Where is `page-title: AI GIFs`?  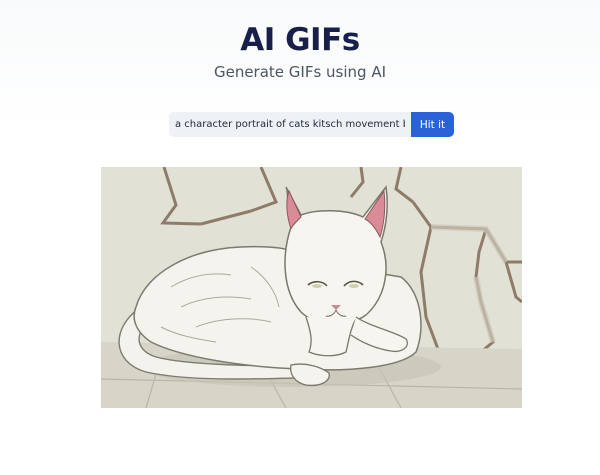
page-title: AI GIFs is located at coordinates (300, 40).